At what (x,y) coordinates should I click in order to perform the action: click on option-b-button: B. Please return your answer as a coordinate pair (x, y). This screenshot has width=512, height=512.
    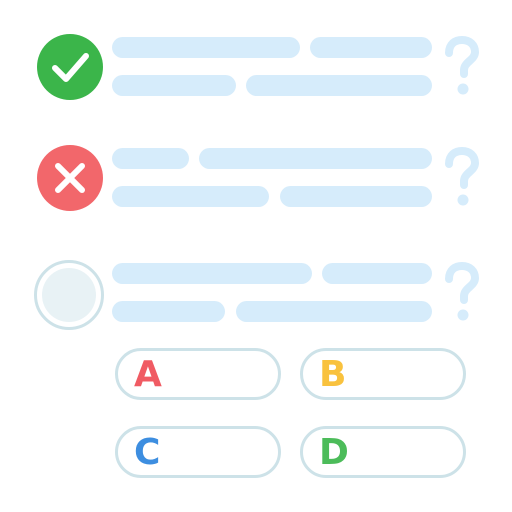
    Looking at the image, I should click on (383, 374).